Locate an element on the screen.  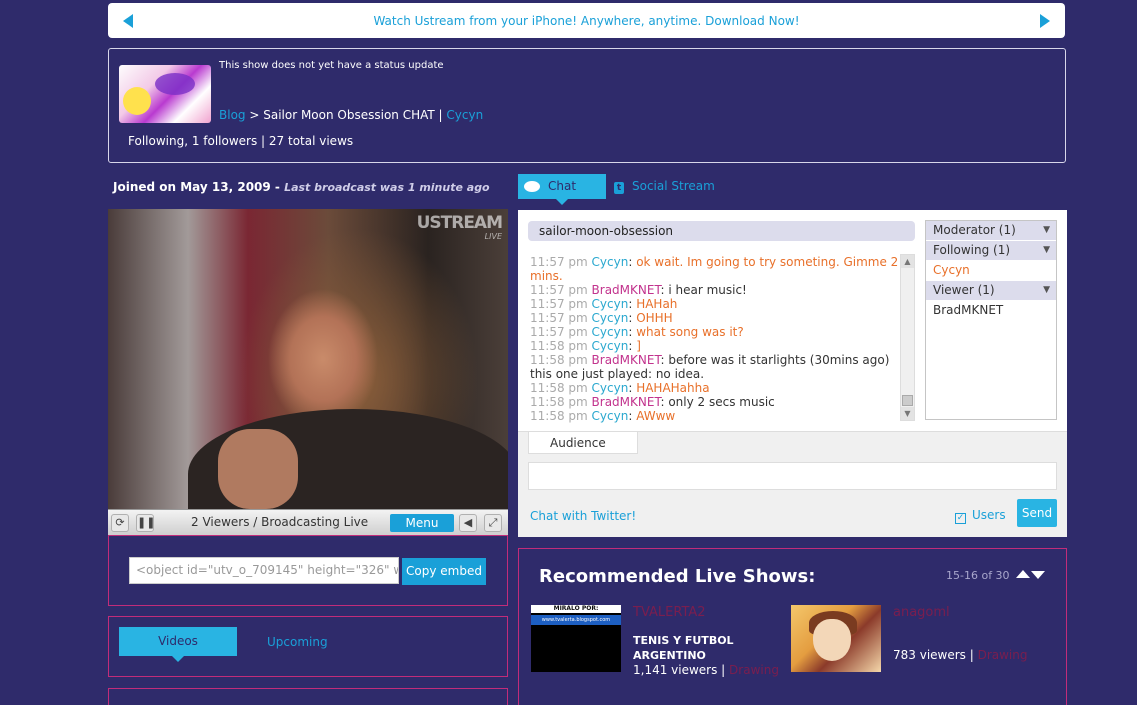
tab-chat-label: Chat is located at coordinates (562, 186).